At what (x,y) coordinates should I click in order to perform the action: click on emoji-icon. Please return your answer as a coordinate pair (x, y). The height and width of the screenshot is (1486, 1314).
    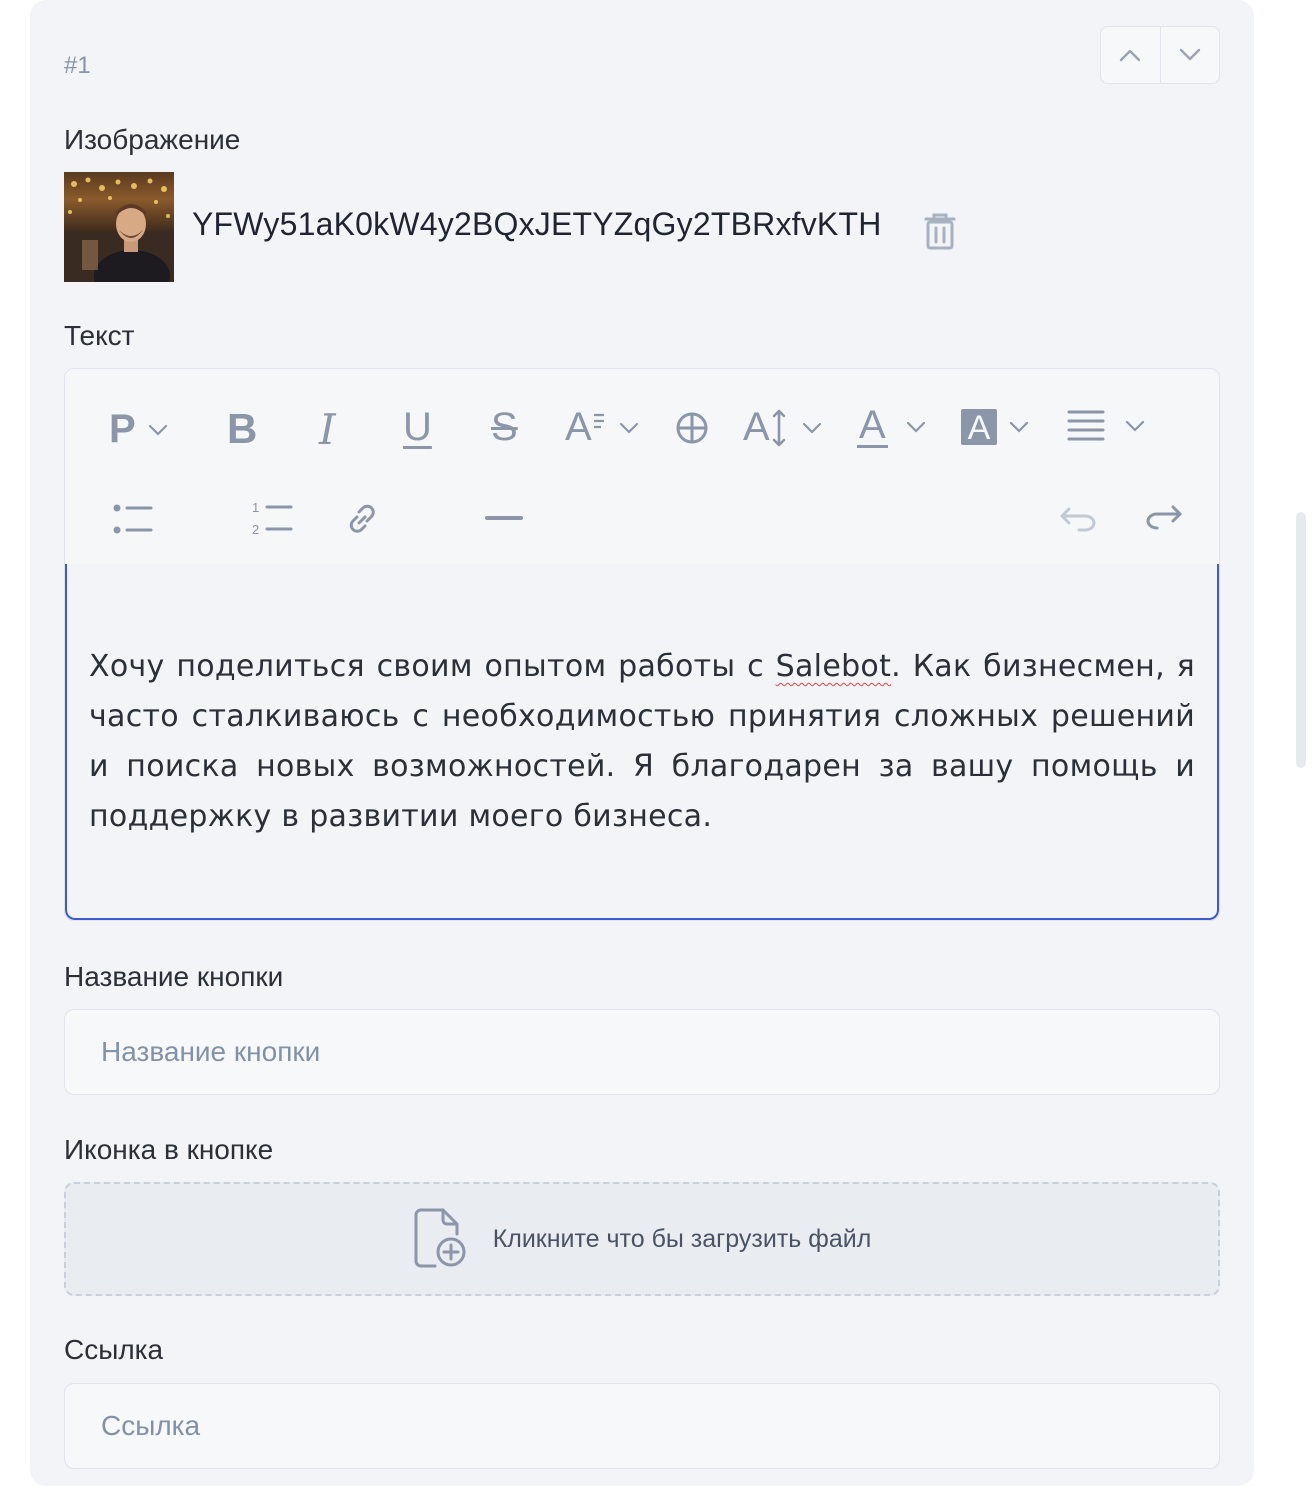
    Looking at the image, I should click on (692, 428).